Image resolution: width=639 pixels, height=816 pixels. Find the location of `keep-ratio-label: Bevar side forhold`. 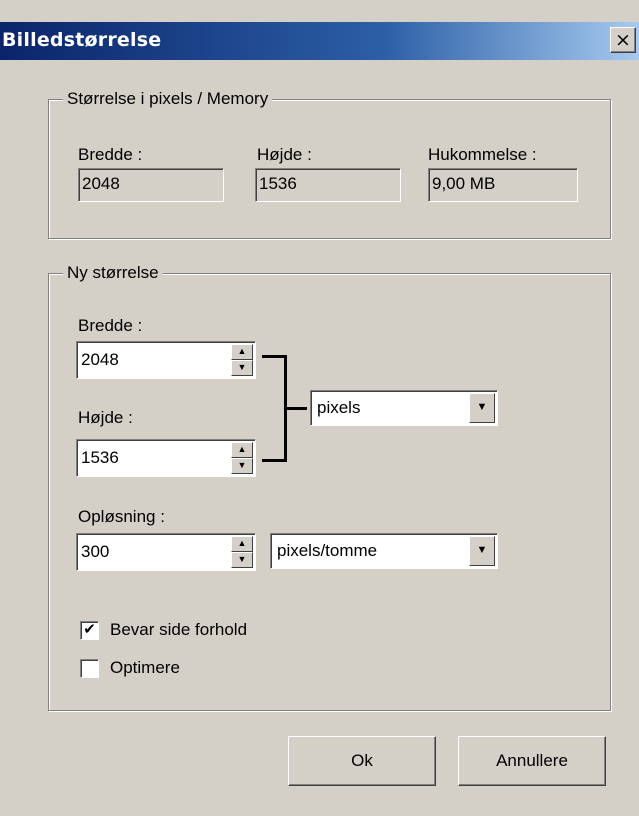

keep-ratio-label: Bevar side forhold is located at coordinates (178, 630).